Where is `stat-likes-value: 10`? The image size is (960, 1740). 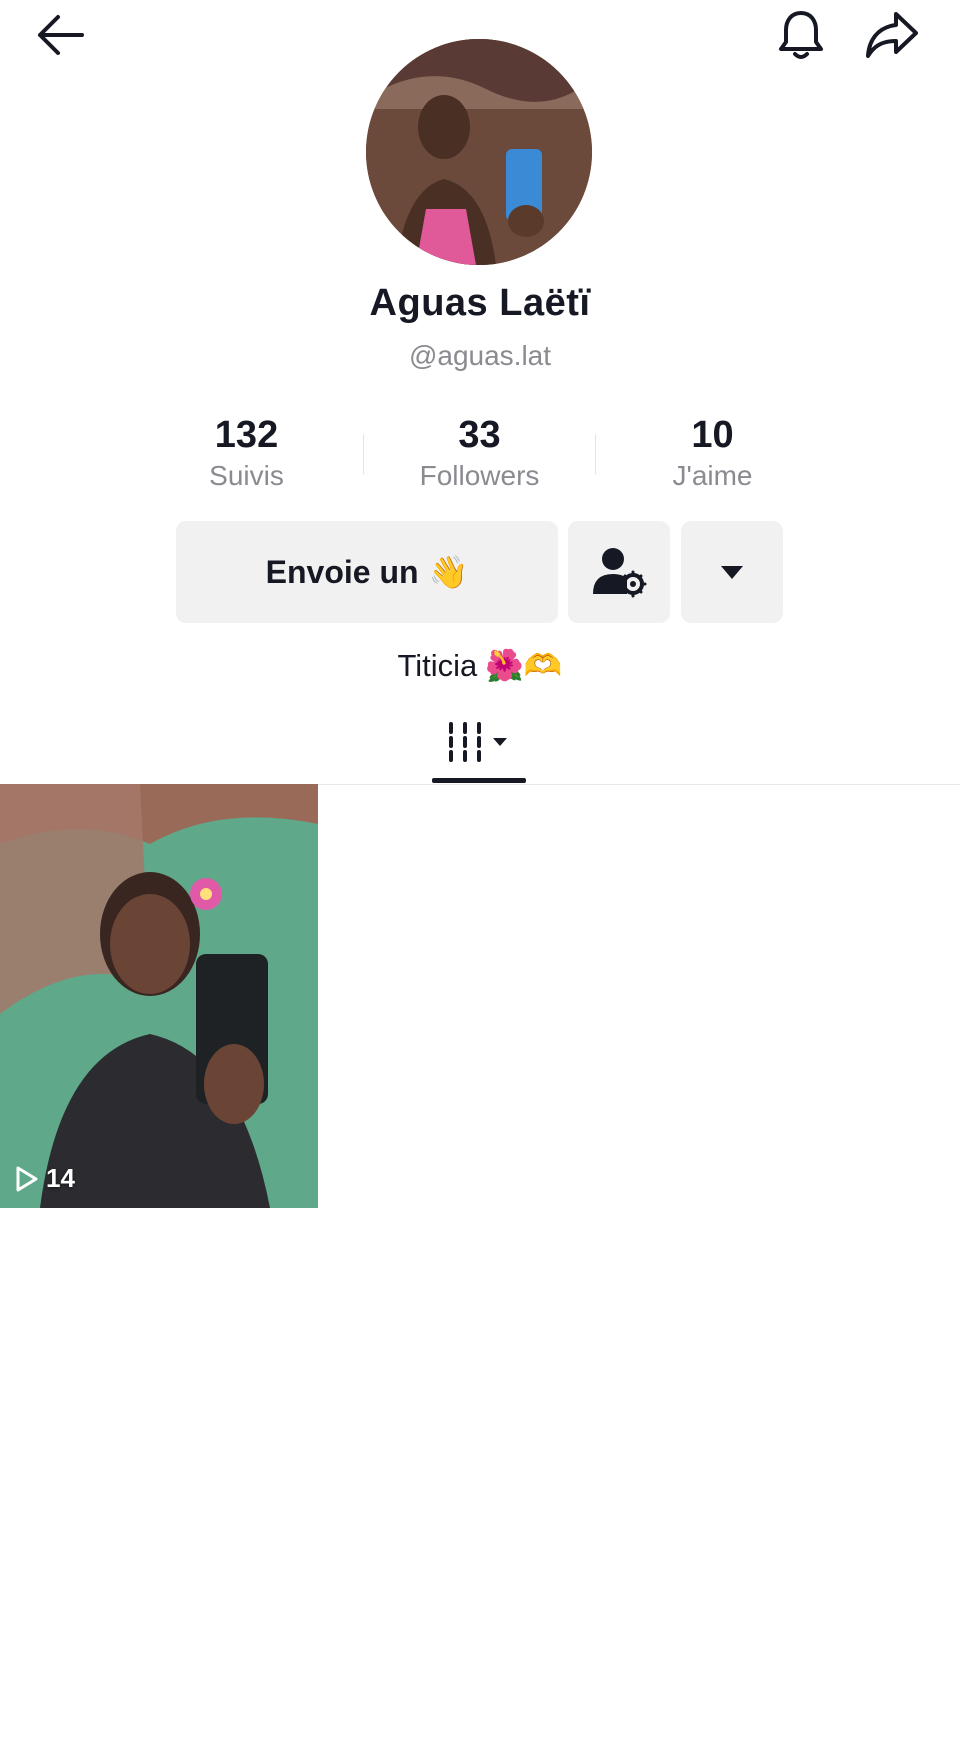
stat-likes-value: 10 is located at coordinates (712, 435).